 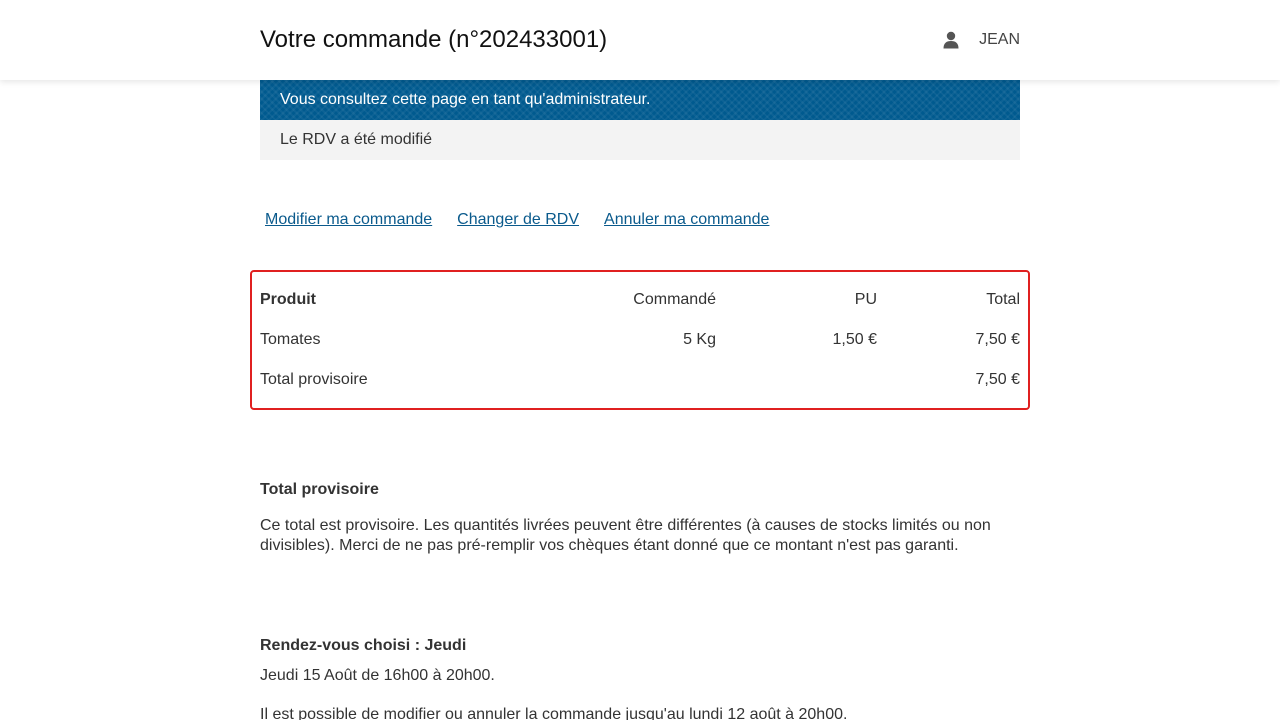 I want to click on footer-empty-pu, so click(x=796, y=380).